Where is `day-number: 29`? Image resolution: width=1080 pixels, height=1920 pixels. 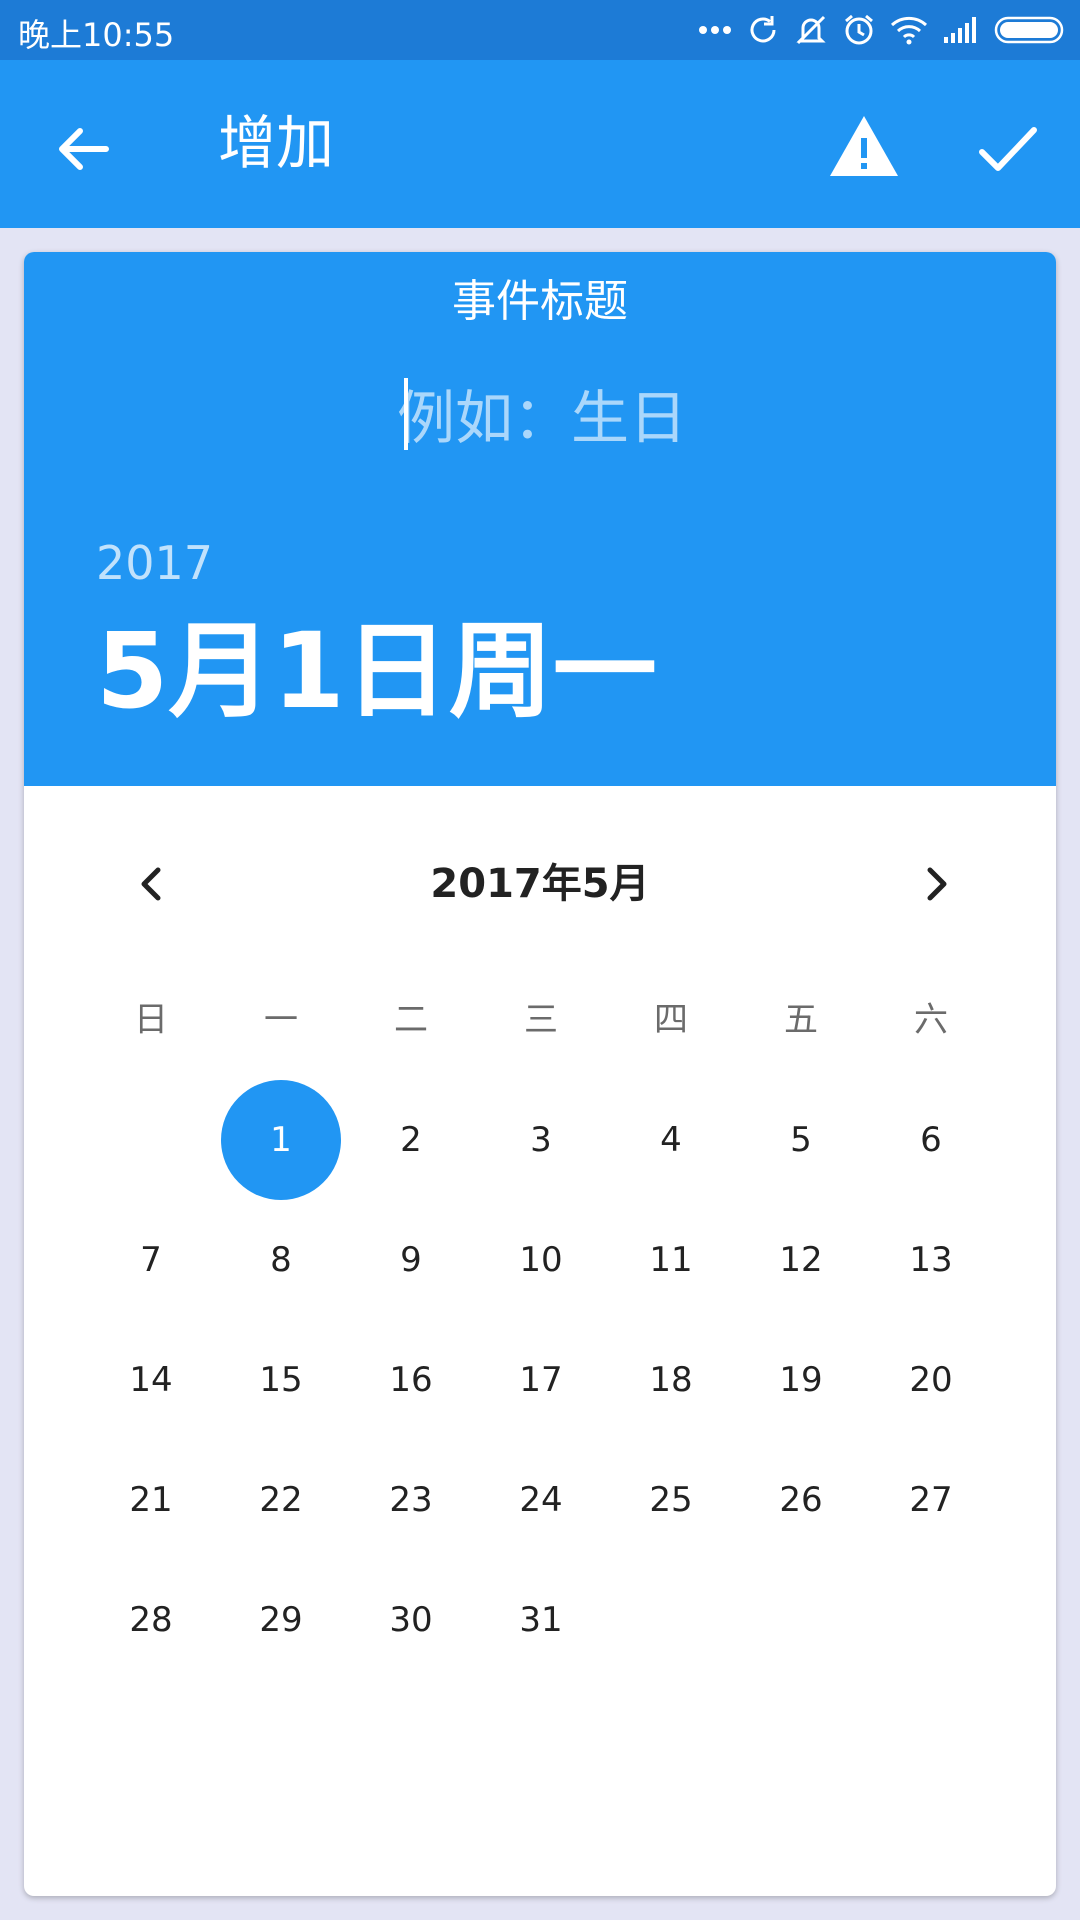 day-number: 29 is located at coordinates (281, 1620).